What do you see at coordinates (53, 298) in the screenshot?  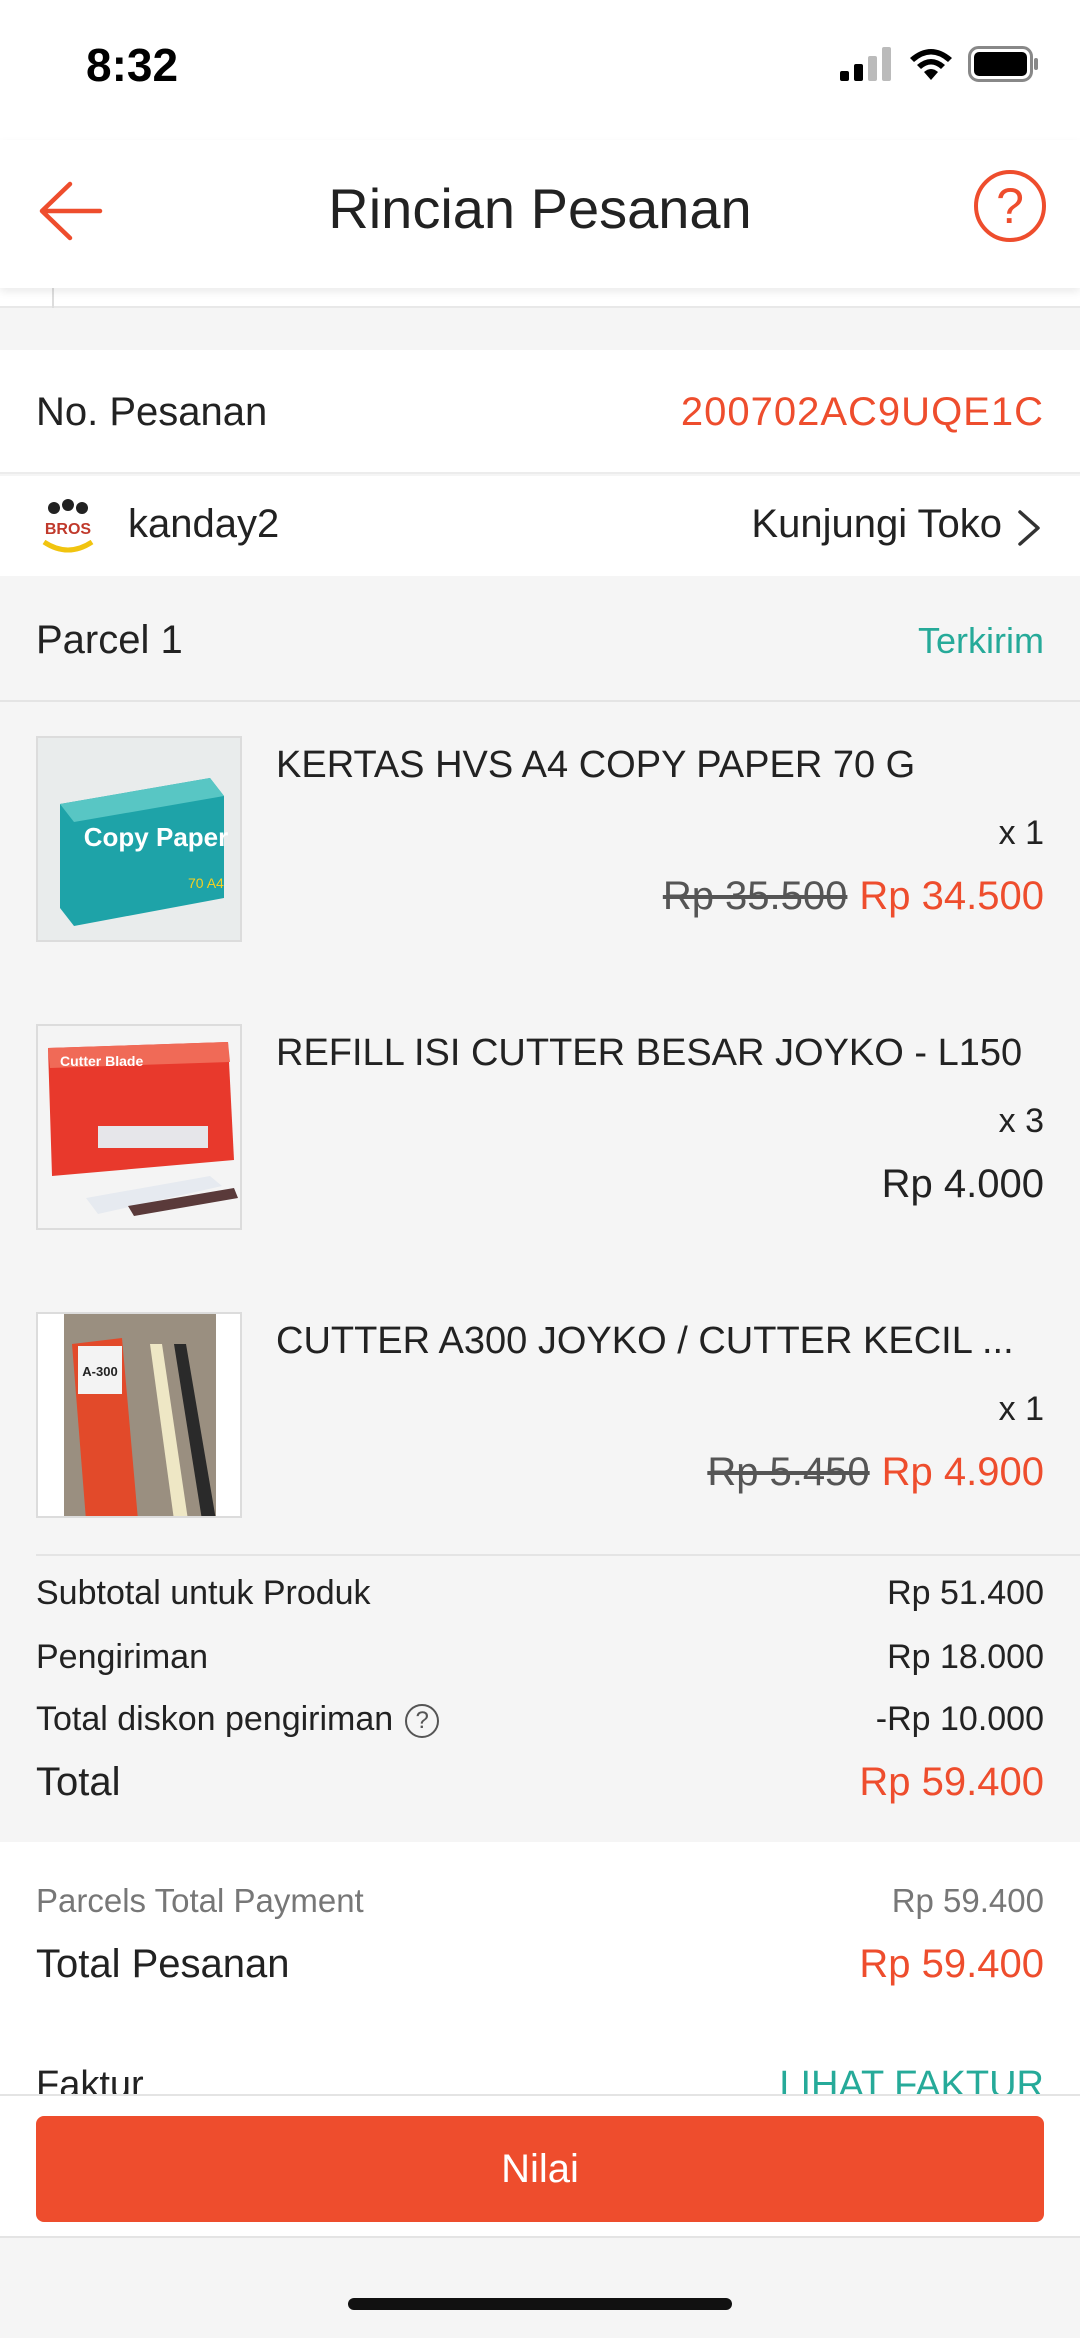 I see `timeline-line` at bounding box center [53, 298].